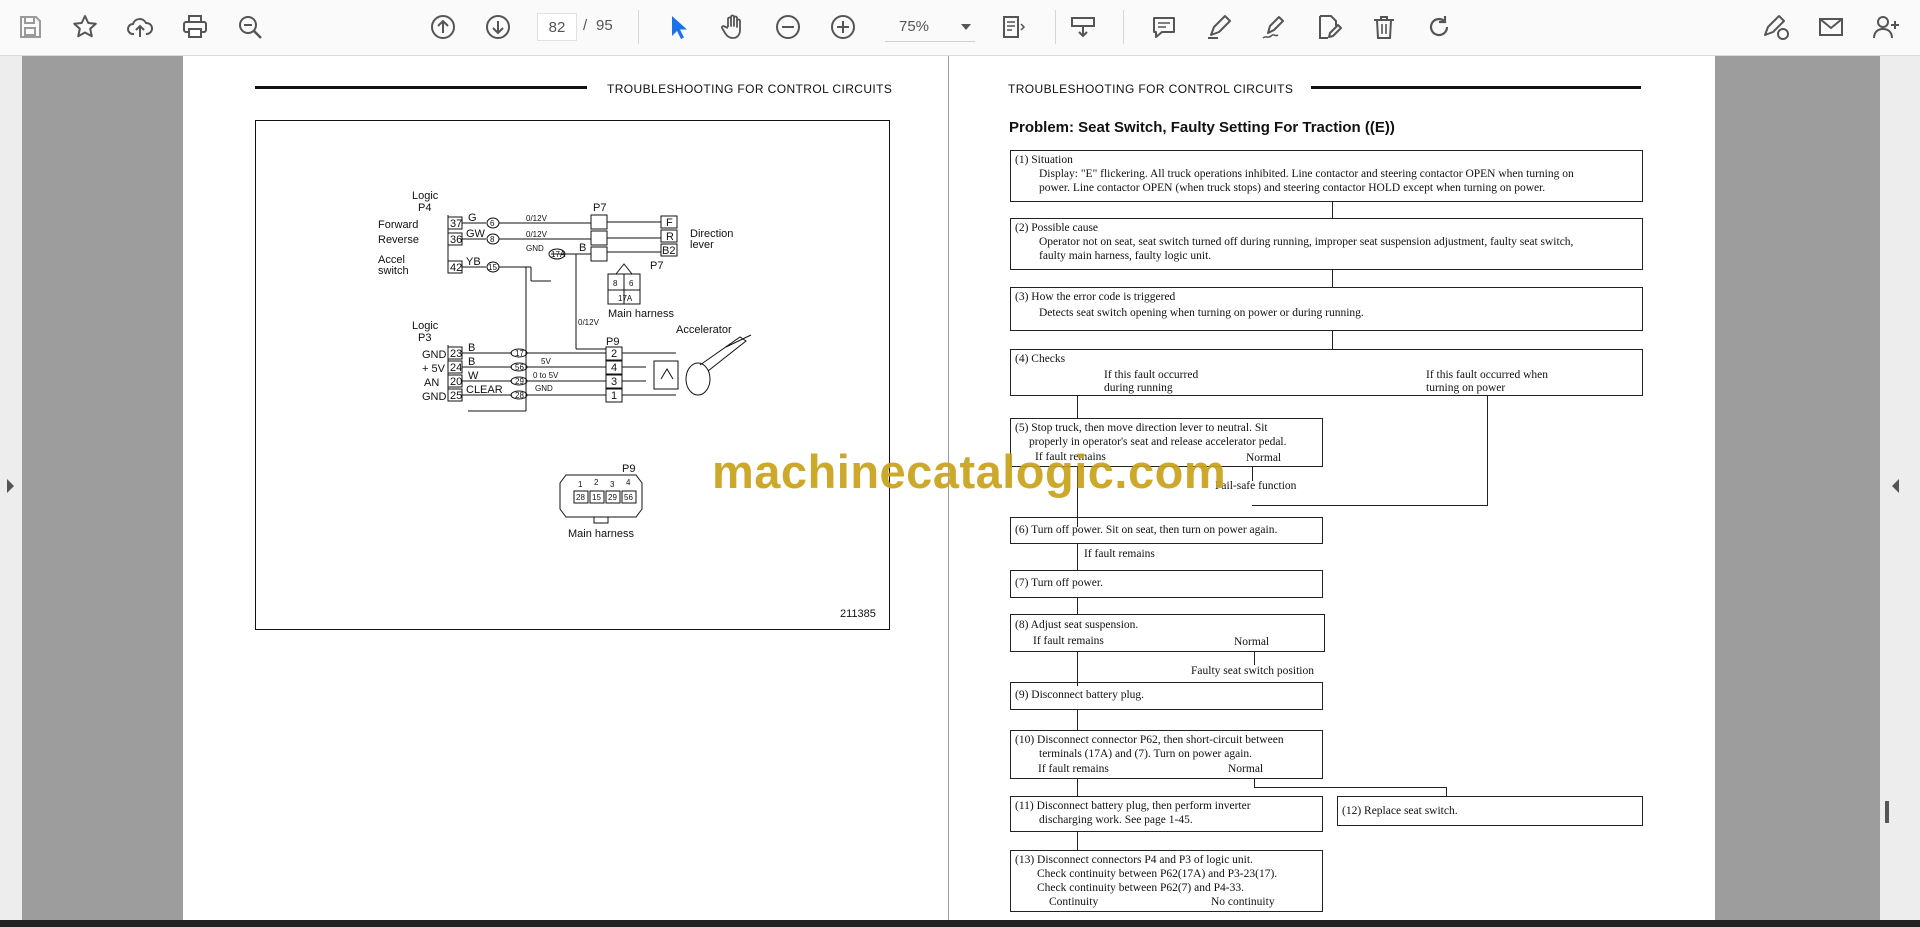 The height and width of the screenshot is (927, 1920). Describe the element at coordinates (1164, 27) in the screenshot. I see `comment-icon` at that location.